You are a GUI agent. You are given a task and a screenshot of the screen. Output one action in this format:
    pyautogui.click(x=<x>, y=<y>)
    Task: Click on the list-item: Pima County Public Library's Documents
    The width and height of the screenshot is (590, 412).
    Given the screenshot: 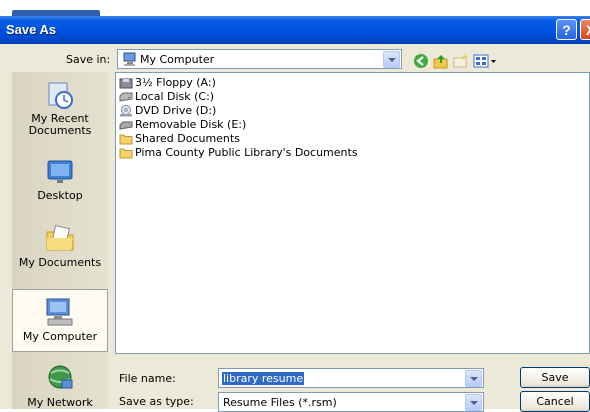 What is the action you would take?
    pyautogui.click(x=238, y=153)
    